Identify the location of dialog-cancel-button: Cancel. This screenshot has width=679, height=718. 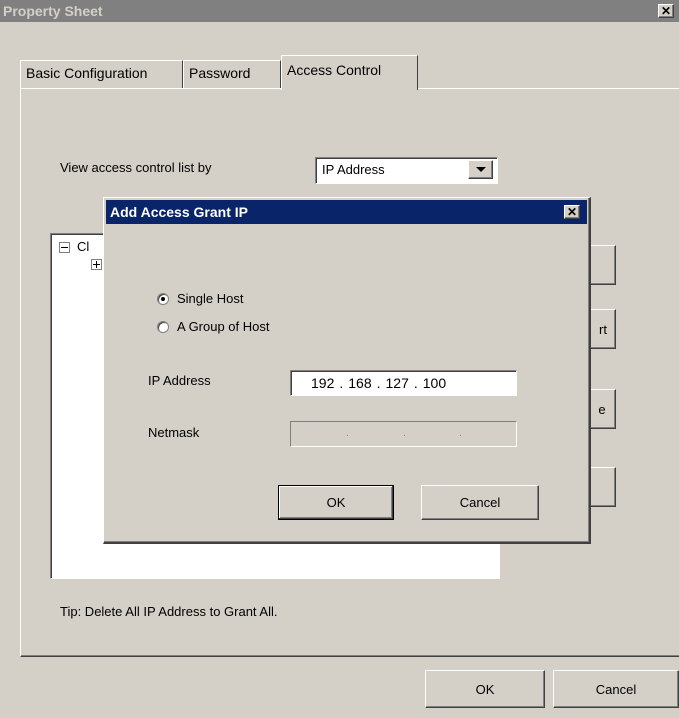
(480, 502).